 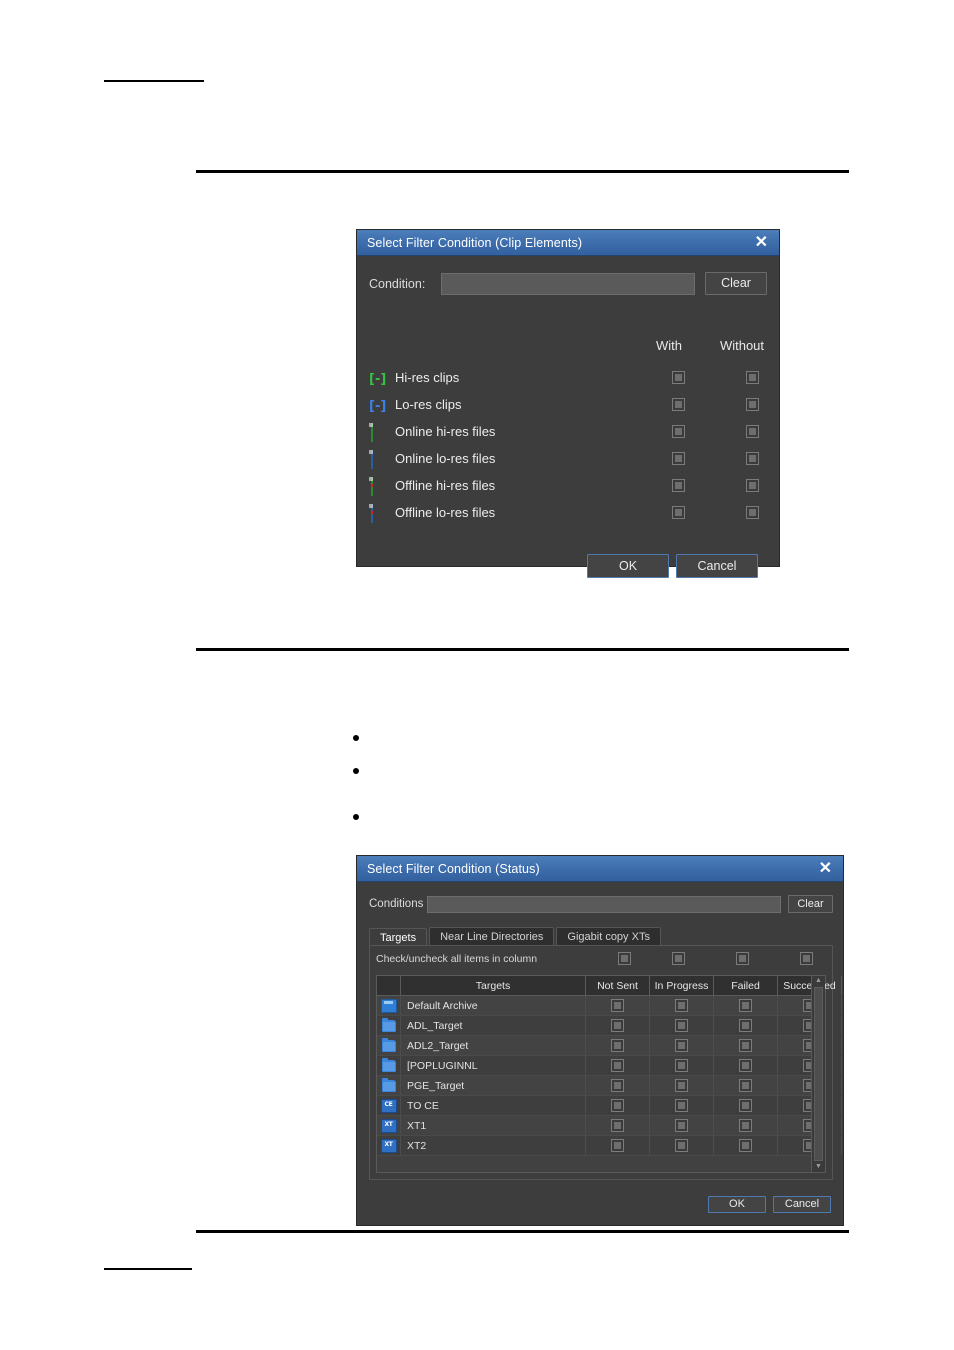 I want to click on table-row: PGE_Target, so click(x=609, y=1086).